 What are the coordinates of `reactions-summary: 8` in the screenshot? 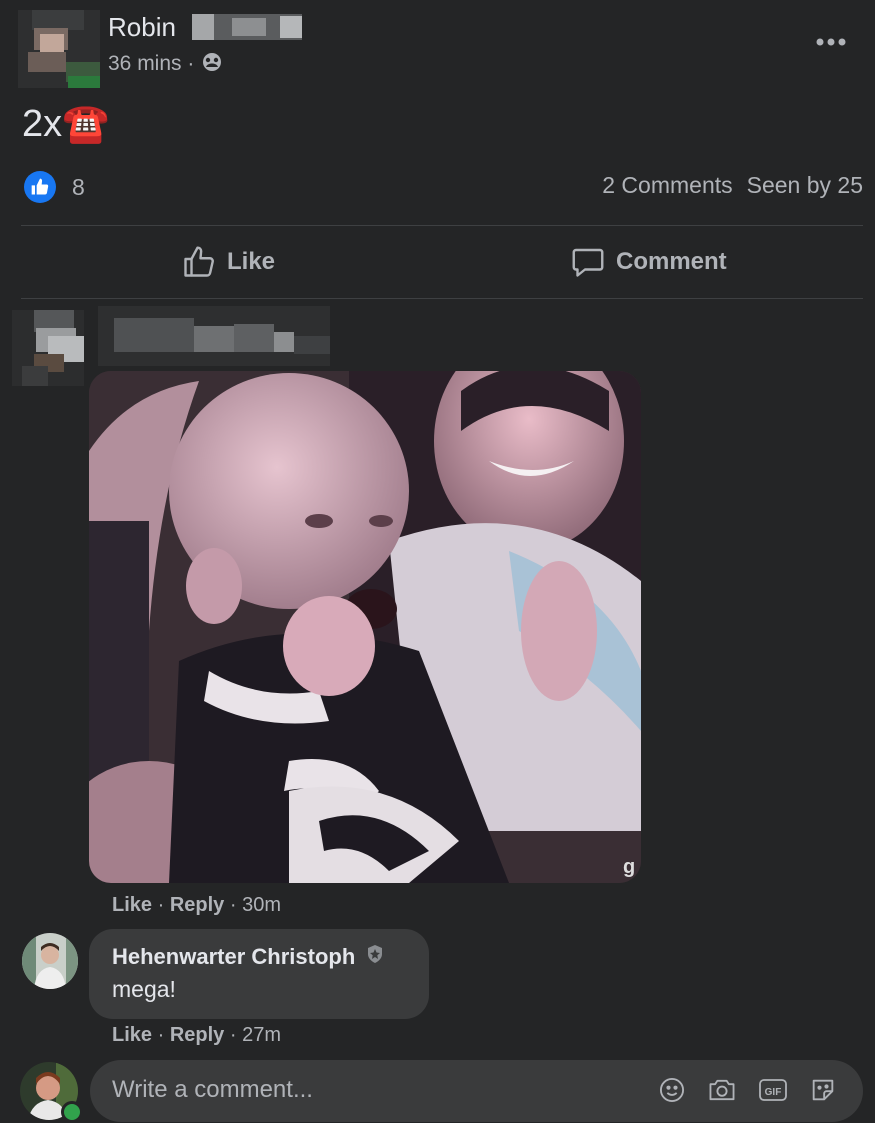 It's located at (54, 187).